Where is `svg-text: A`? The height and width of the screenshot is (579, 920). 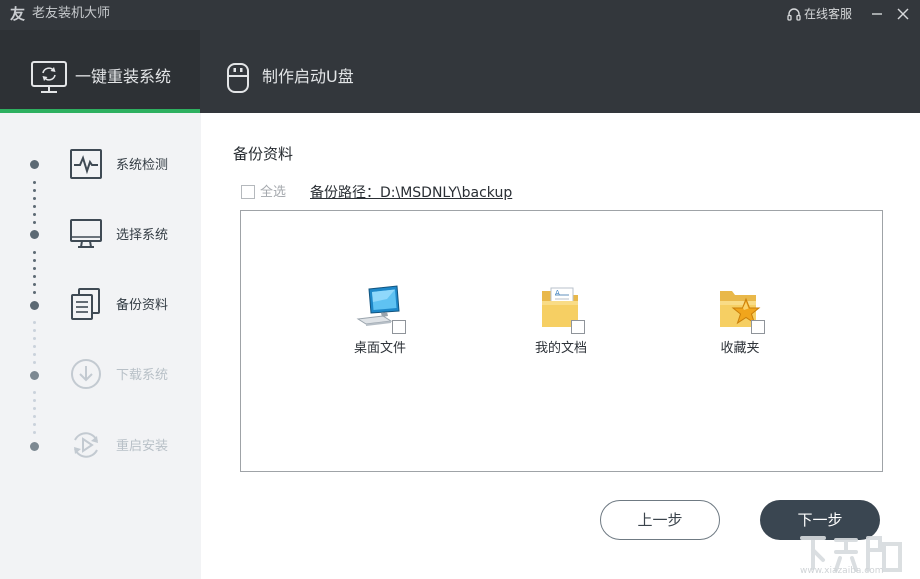 svg-text: A is located at coordinates (557, 293).